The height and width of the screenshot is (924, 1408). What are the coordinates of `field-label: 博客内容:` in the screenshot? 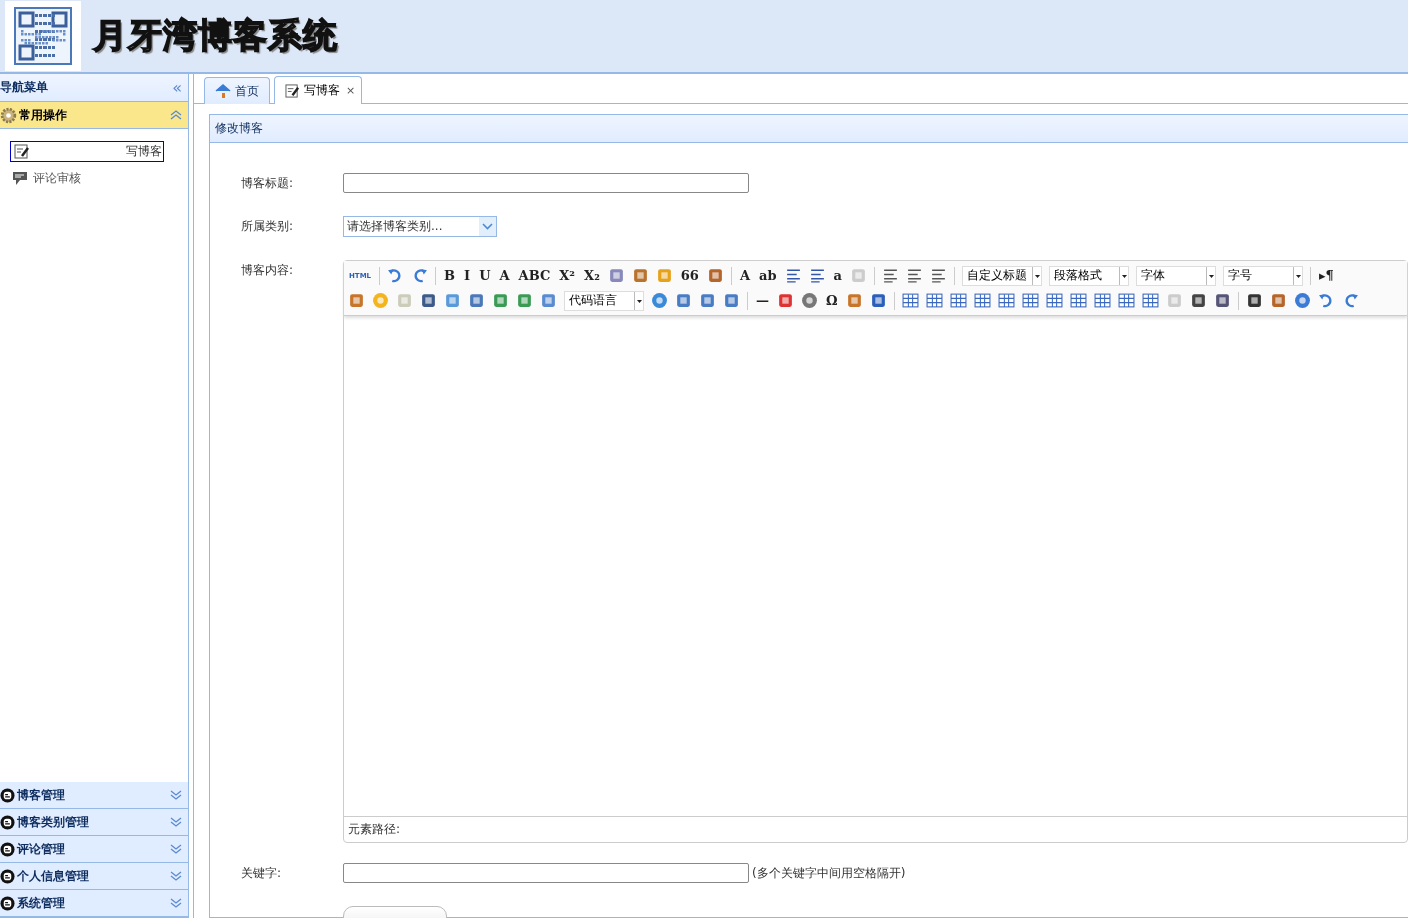 It's located at (268, 270).